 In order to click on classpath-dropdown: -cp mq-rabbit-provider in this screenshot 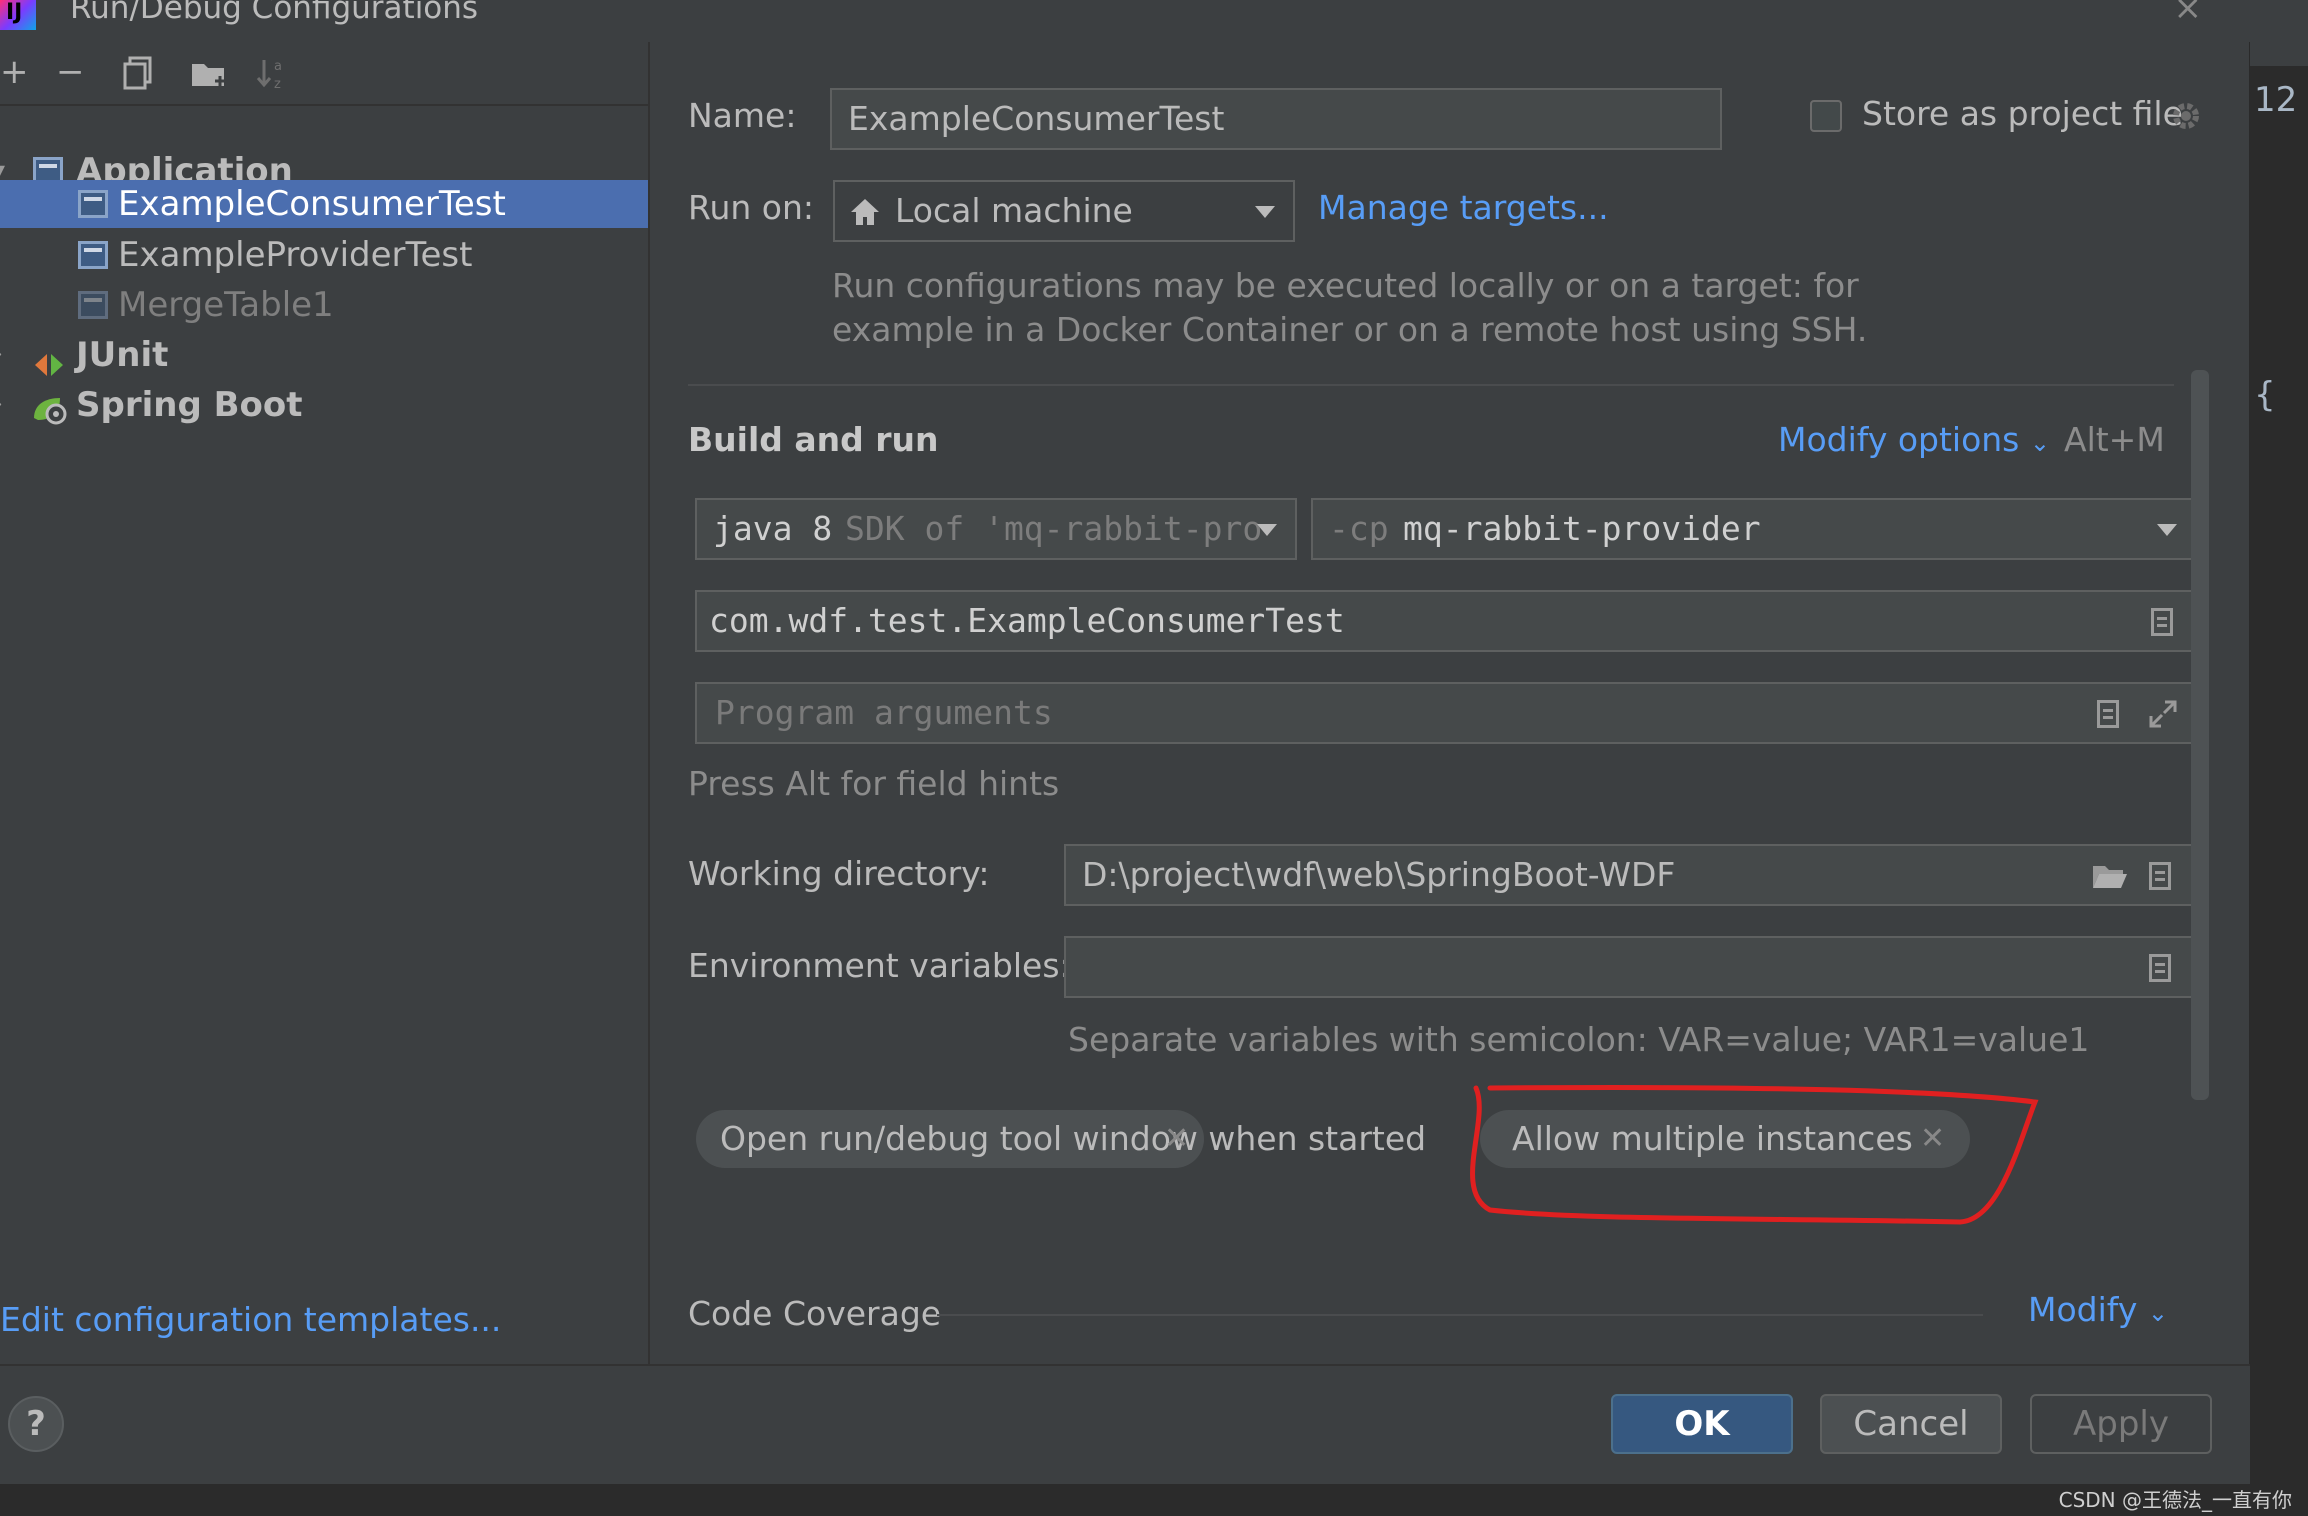, I will do `click(1754, 529)`.